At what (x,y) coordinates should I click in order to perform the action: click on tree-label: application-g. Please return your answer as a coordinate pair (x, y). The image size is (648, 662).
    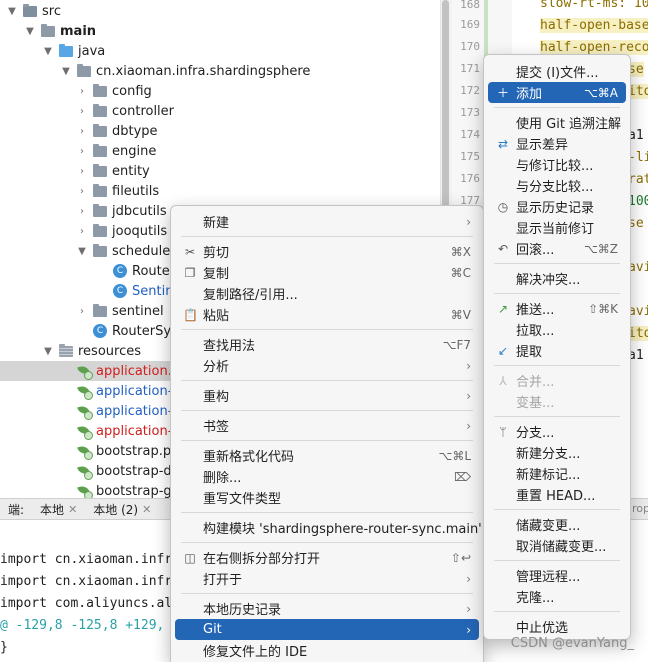
    Looking at the image, I should click on (138, 411).